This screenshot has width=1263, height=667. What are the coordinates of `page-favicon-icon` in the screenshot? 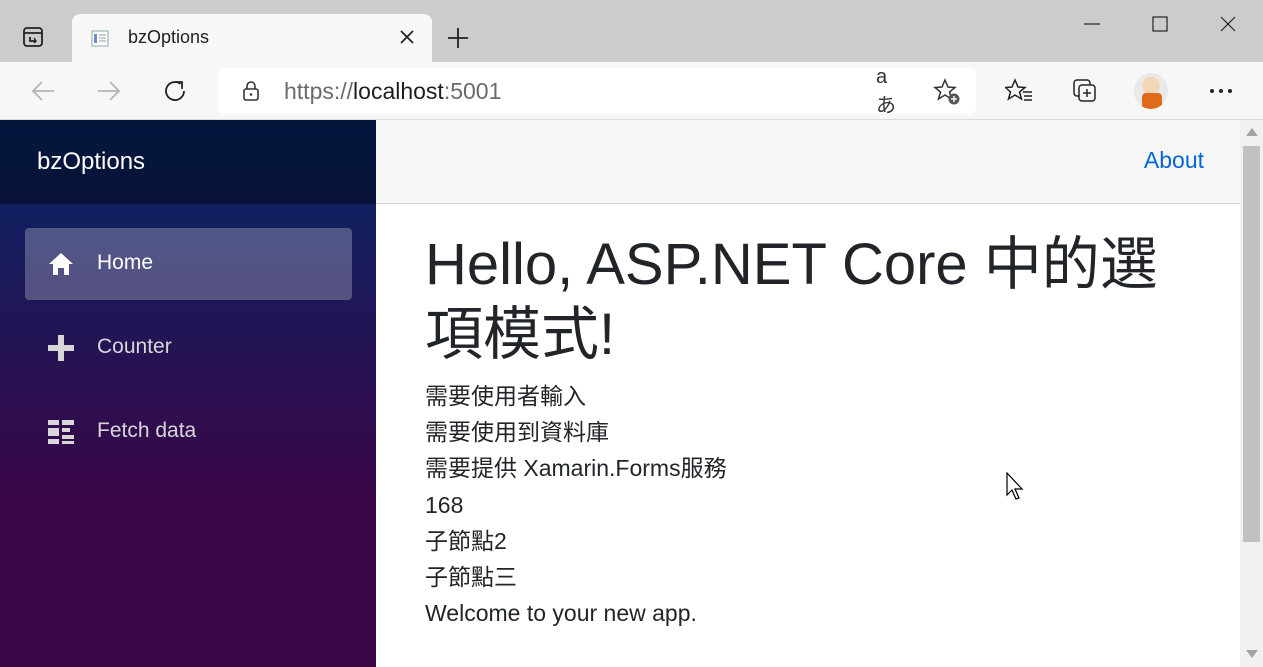 It's located at (100, 38).